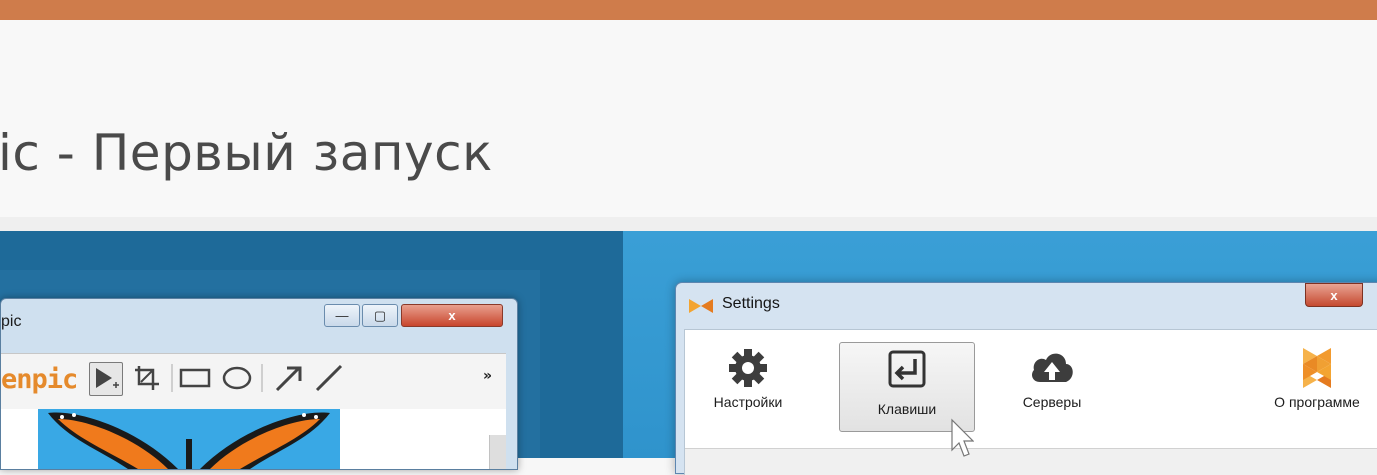  What do you see at coordinates (246, 153) in the screenshot?
I see `page-title: ic - Первый запуск` at bounding box center [246, 153].